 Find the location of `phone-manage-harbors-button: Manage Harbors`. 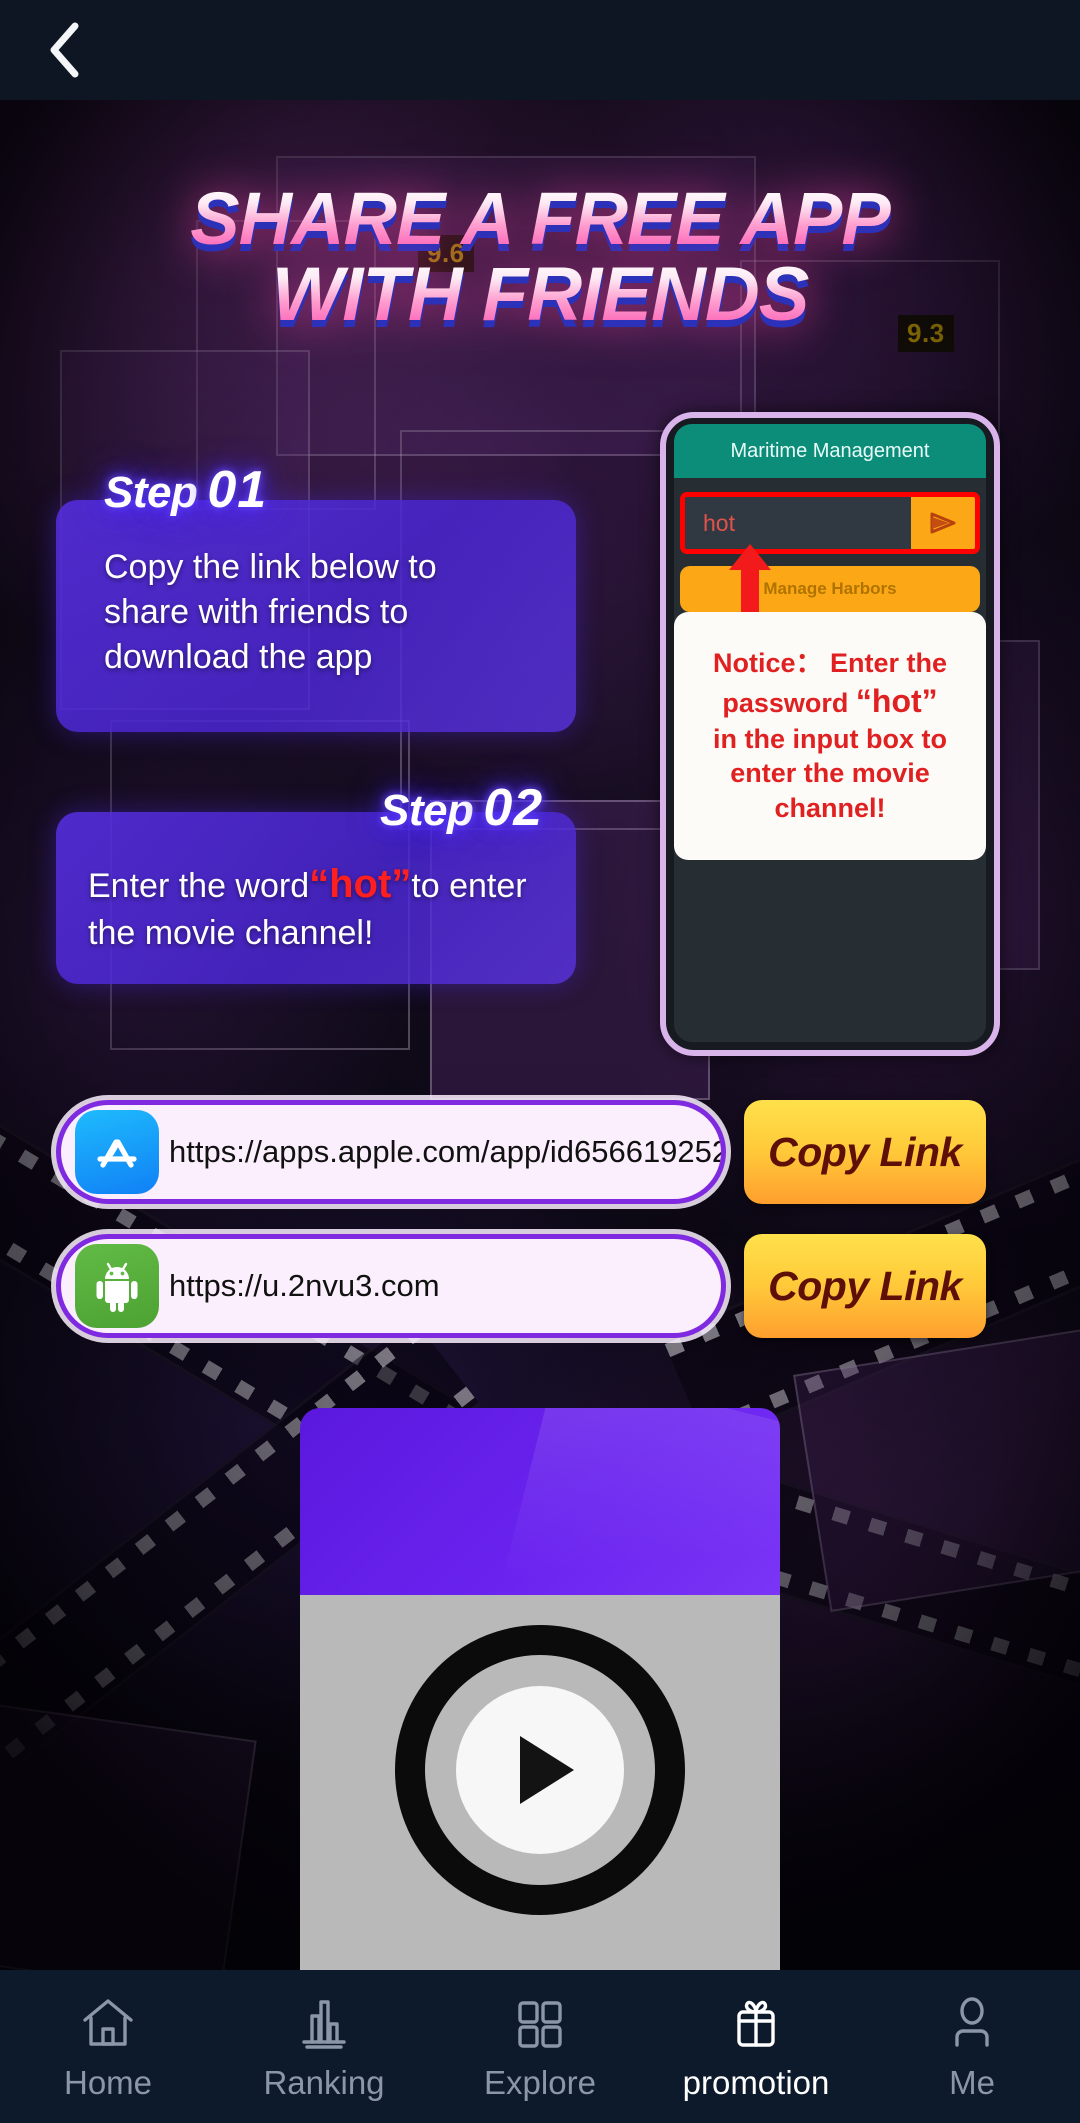

phone-manage-harbors-button: Manage Harbors is located at coordinates (830, 589).